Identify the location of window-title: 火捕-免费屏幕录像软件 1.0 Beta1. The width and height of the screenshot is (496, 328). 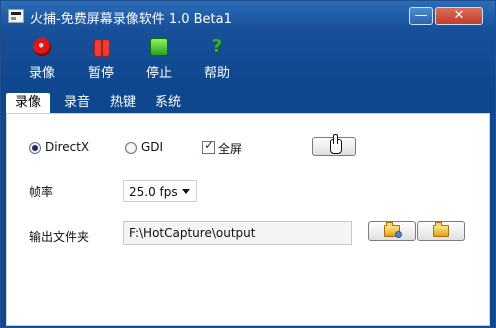
(131, 19).